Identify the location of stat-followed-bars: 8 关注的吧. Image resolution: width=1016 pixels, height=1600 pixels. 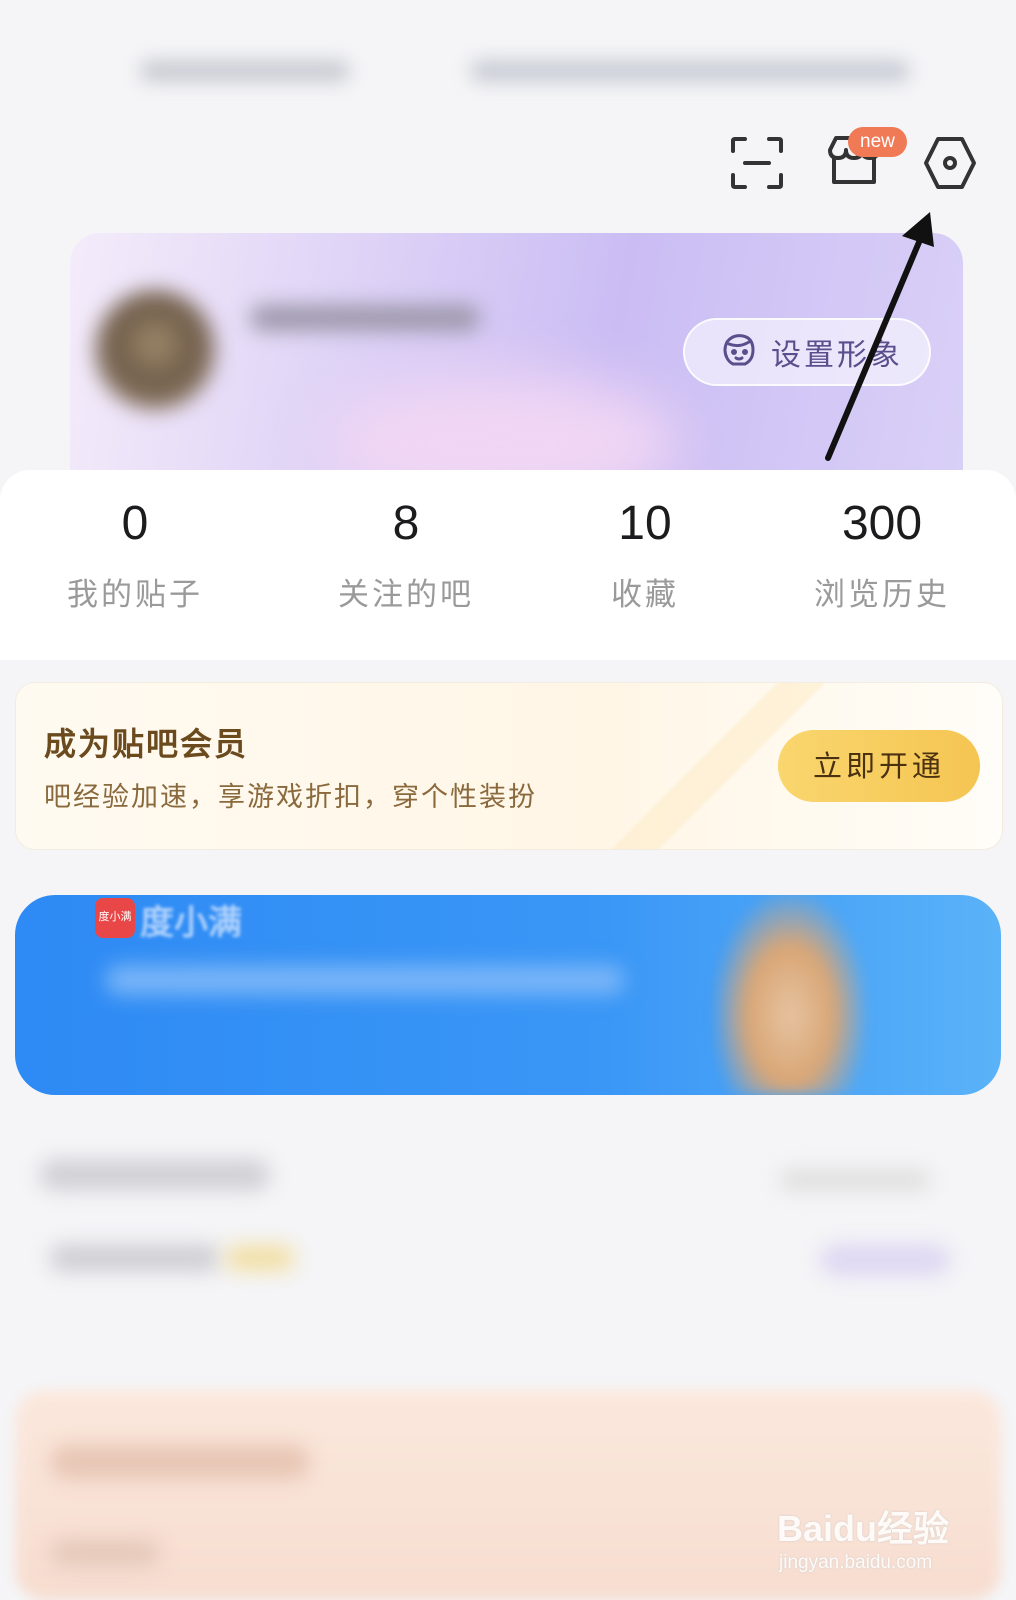
(406, 542).